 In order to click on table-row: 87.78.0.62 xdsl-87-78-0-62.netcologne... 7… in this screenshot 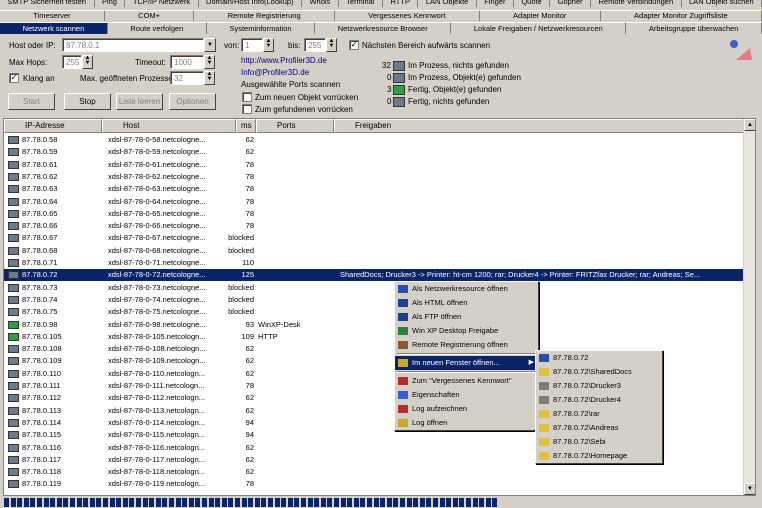, I will do `click(374, 177)`.